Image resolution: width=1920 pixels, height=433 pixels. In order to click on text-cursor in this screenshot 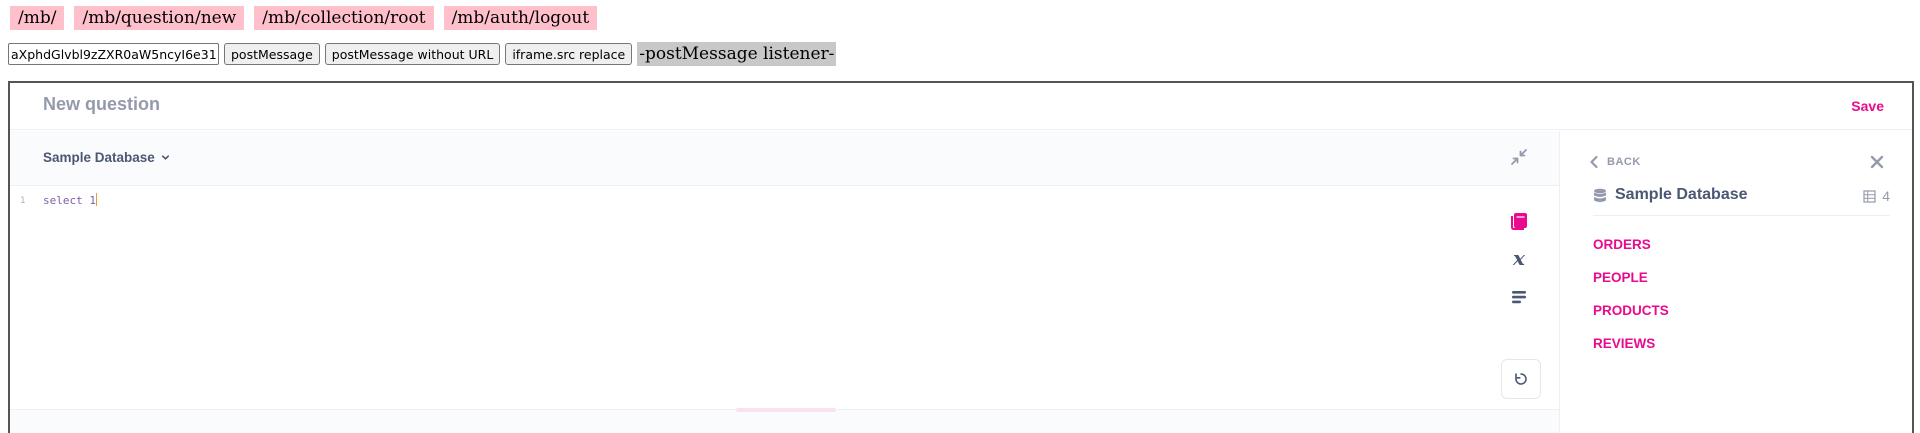, I will do `click(96, 199)`.